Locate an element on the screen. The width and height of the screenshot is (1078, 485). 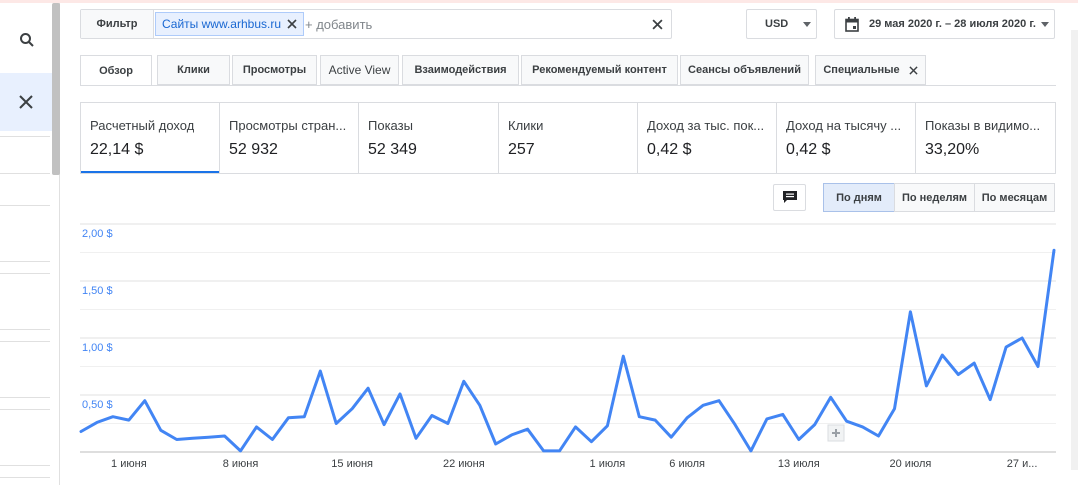
date-range-picker: 29 мая 2020 г. – 28 июля 2020 г. is located at coordinates (944, 24).